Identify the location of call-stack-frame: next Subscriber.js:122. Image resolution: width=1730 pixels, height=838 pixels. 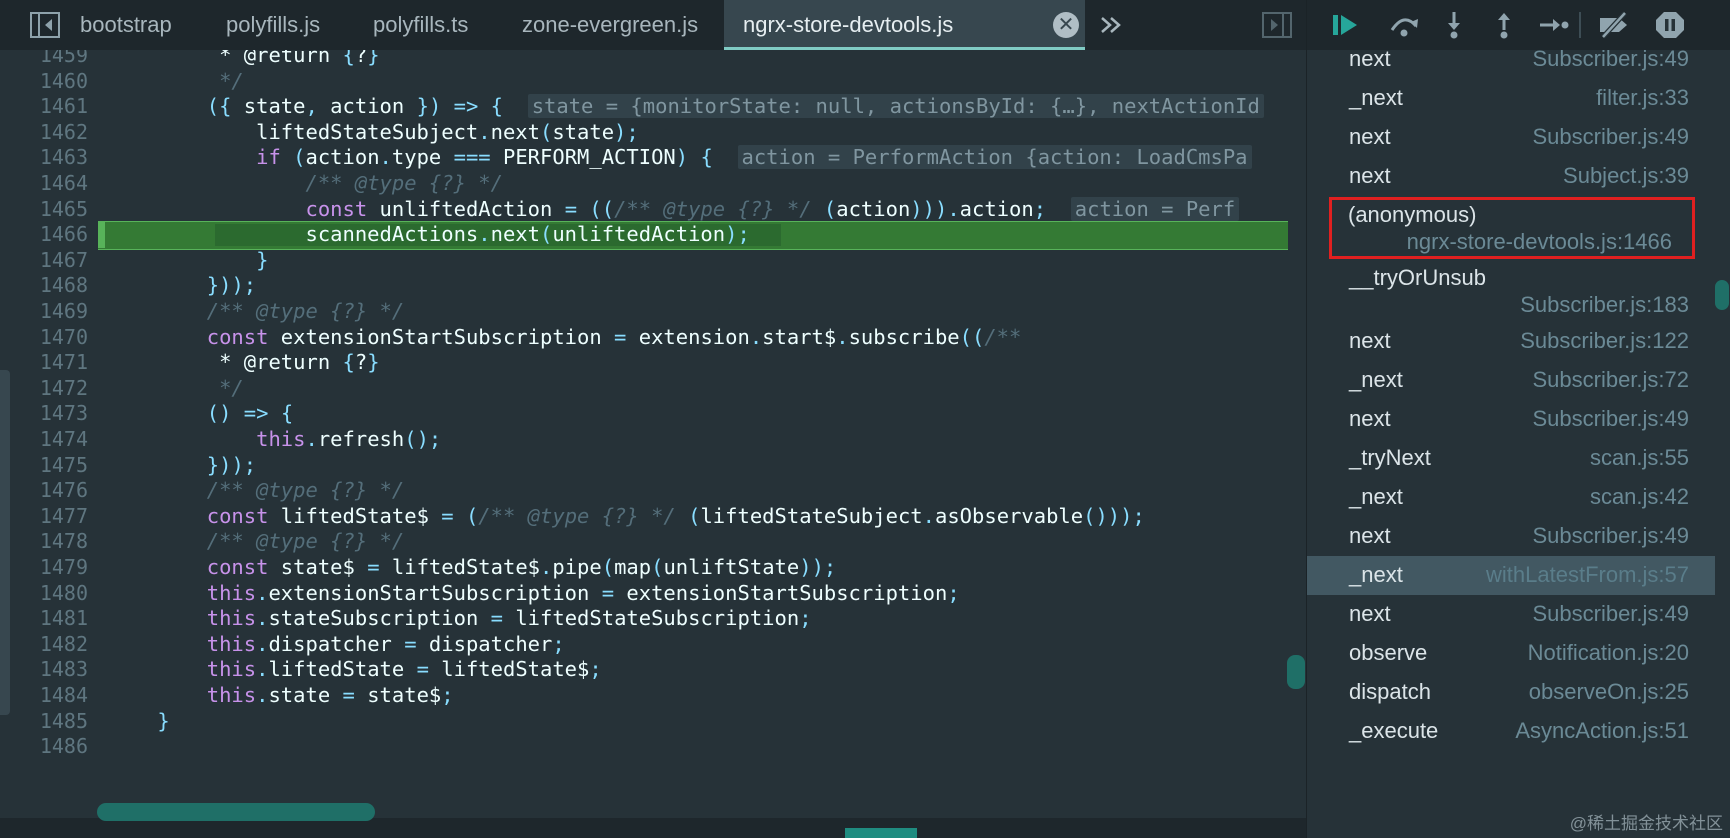
(1511, 341).